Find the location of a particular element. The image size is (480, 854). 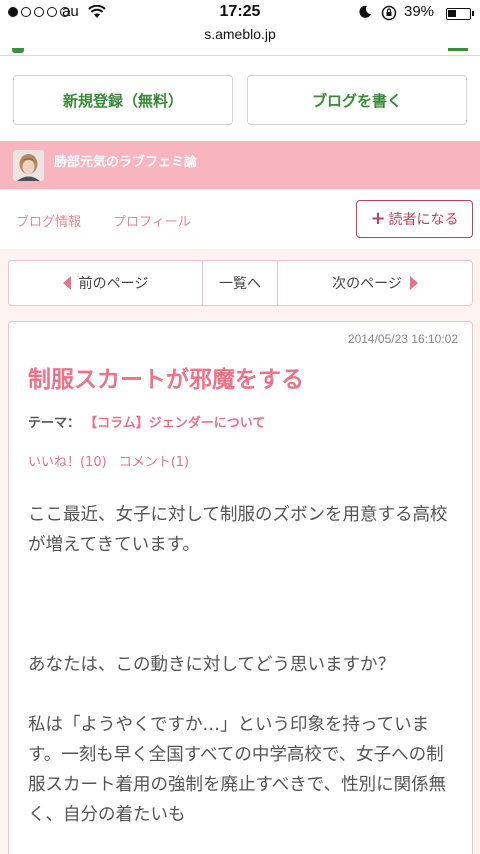

list-button: 一覧へ is located at coordinates (240, 283).